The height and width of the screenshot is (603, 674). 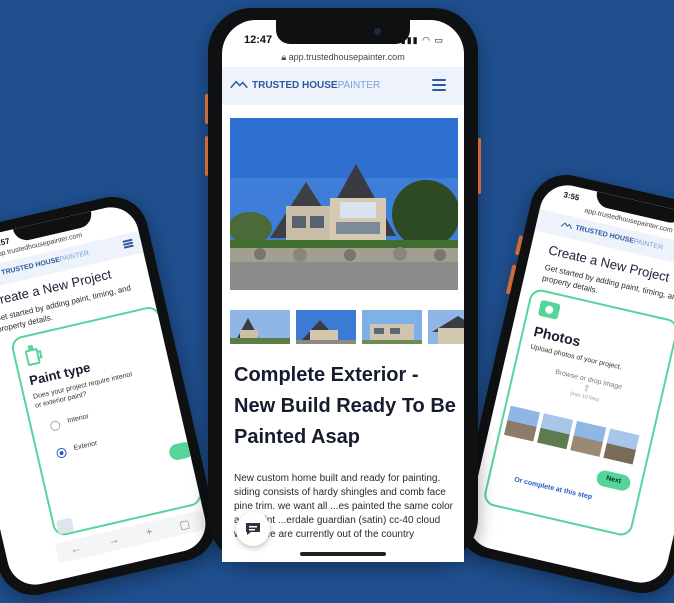 I want to click on interior-label: Interior, so click(x=78, y=419).